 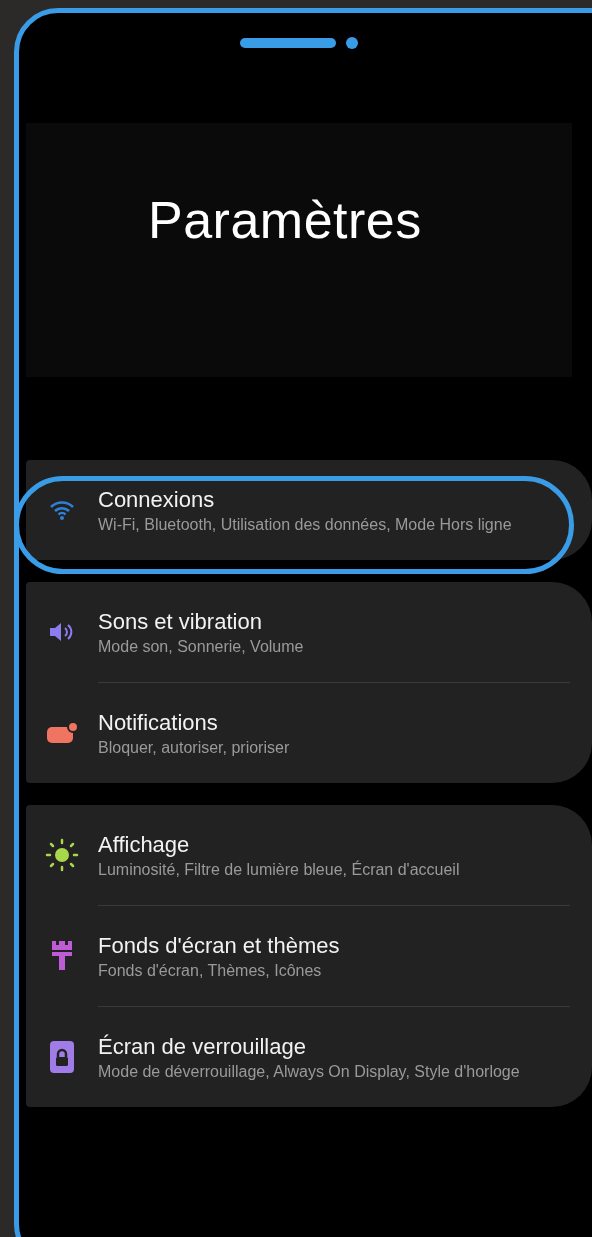 I want to click on item-subtitle: Bloquer, autoriser, prioriser, so click(x=194, y=747).